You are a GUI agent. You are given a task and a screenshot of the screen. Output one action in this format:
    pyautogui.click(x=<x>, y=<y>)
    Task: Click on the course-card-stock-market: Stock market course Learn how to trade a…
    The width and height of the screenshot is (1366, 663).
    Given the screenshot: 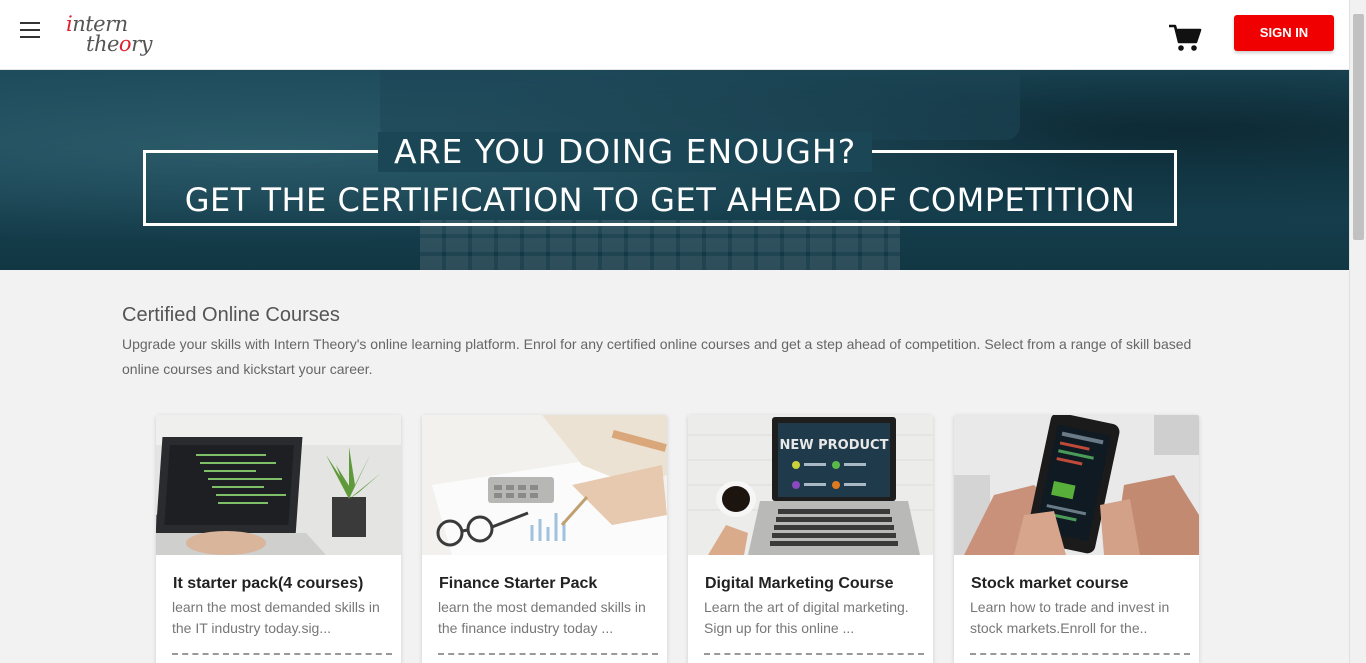 What is the action you would take?
    pyautogui.click(x=1076, y=539)
    